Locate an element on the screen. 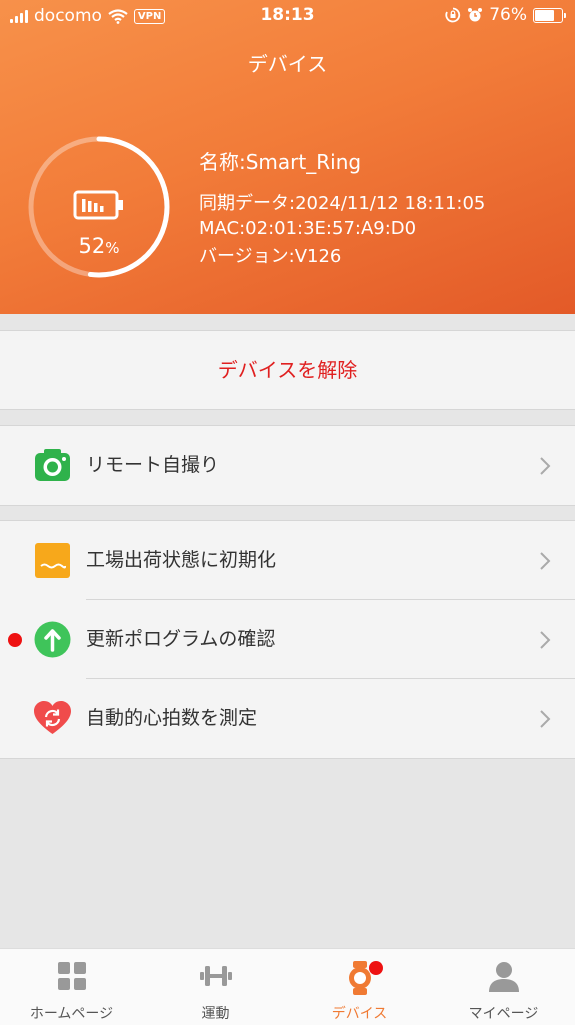  tab-exercise: 運動 is located at coordinates (215, 987).